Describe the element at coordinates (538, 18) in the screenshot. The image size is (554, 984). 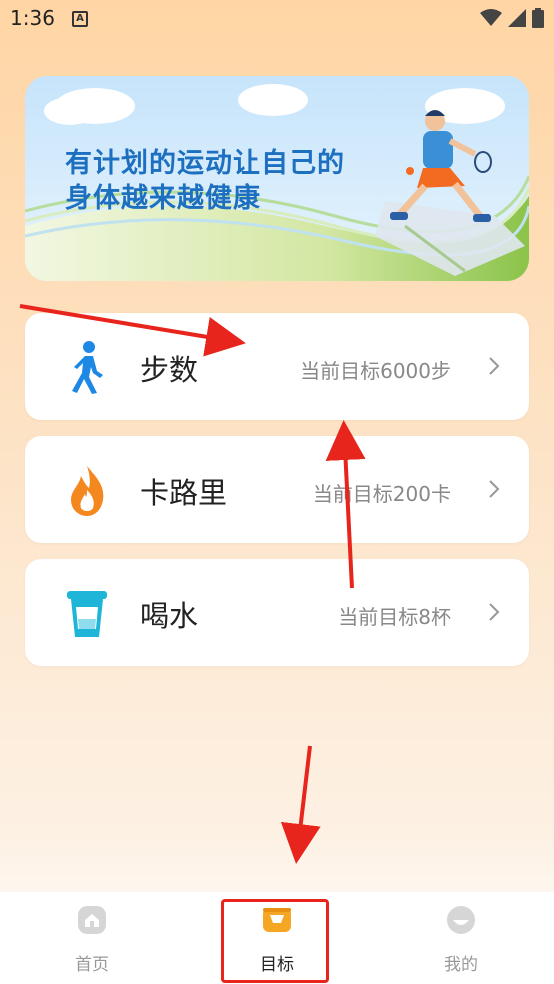
I see `battery-icon` at that location.